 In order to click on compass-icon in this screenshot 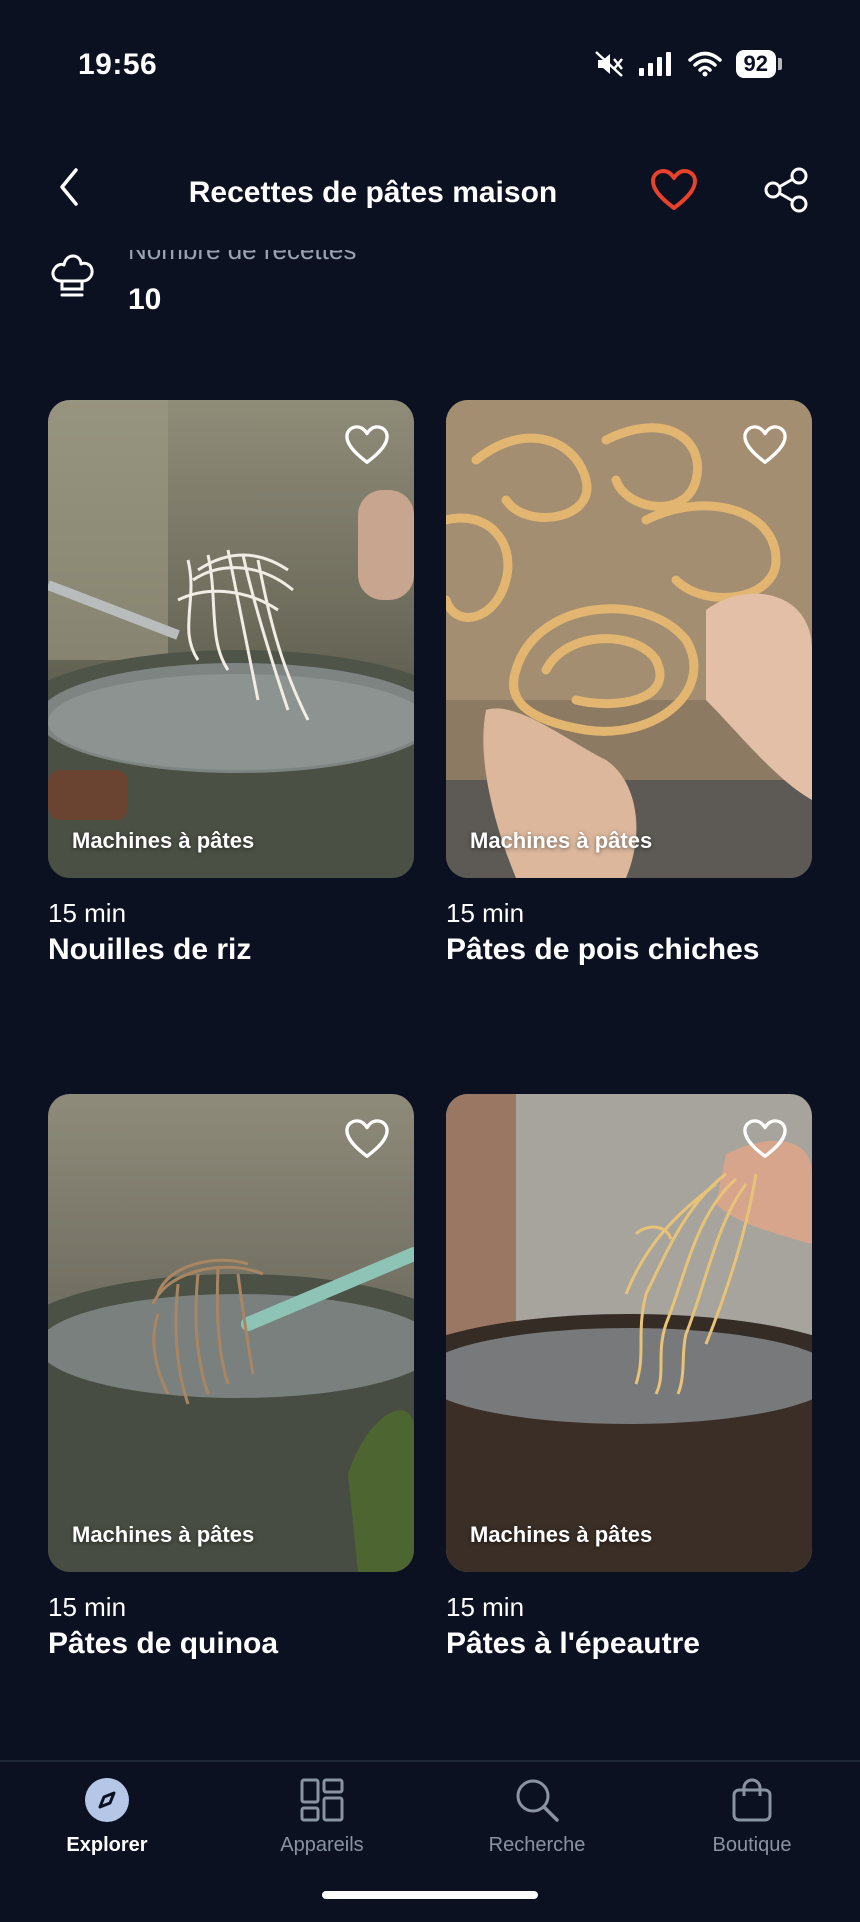, I will do `click(107, 1800)`.